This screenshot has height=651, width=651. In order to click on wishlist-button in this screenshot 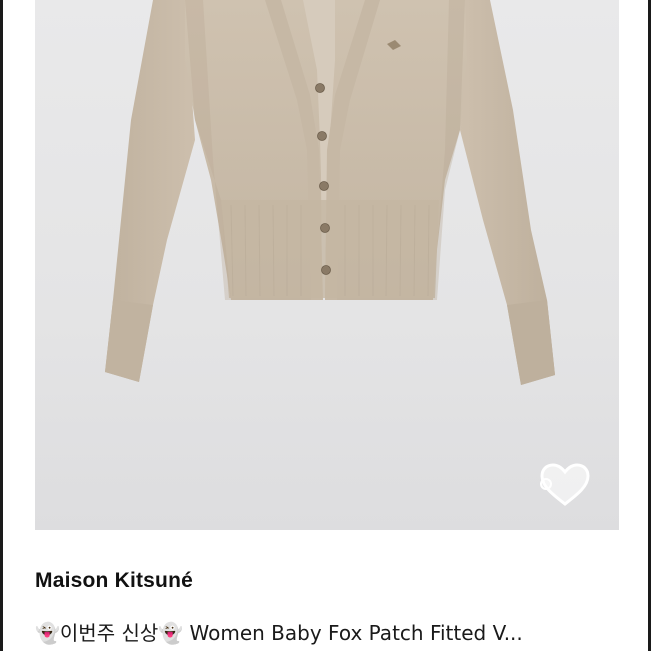, I will do `click(565, 485)`.